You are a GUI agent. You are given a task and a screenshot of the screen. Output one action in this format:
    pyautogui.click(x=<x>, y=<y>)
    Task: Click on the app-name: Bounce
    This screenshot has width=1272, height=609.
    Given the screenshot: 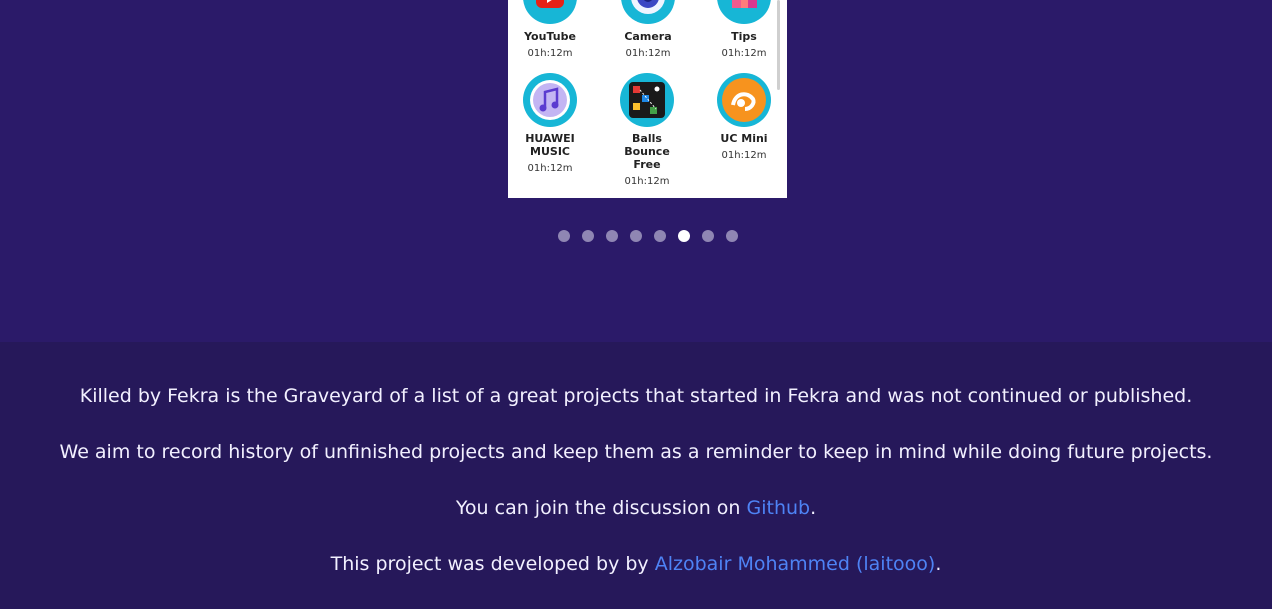 What is the action you would take?
    pyautogui.click(x=647, y=151)
    